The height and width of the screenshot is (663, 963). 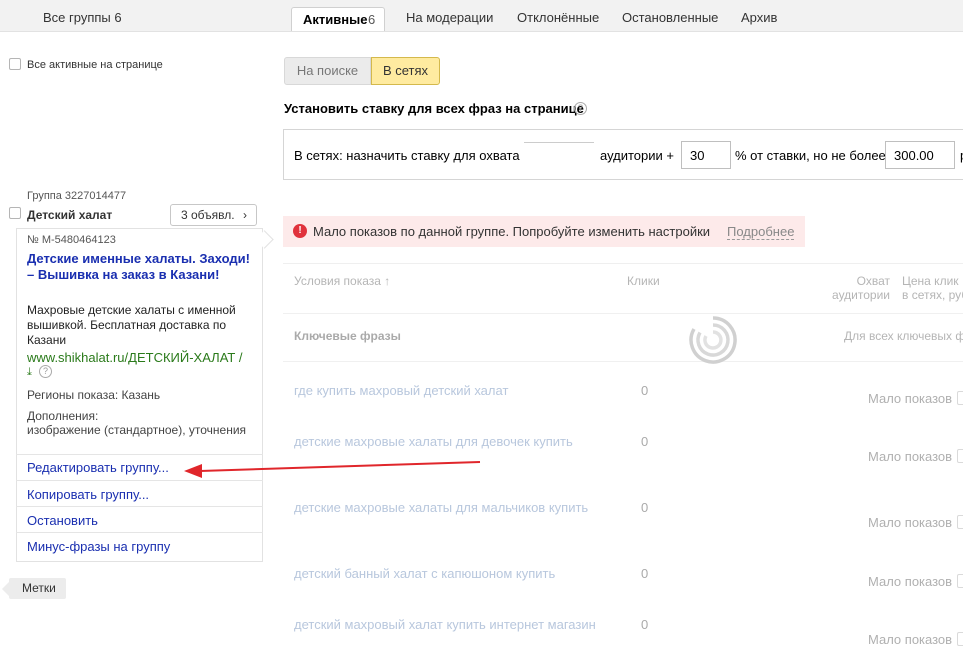 I want to click on table-row-phrase: где купить махровый детский халат, so click(x=401, y=390).